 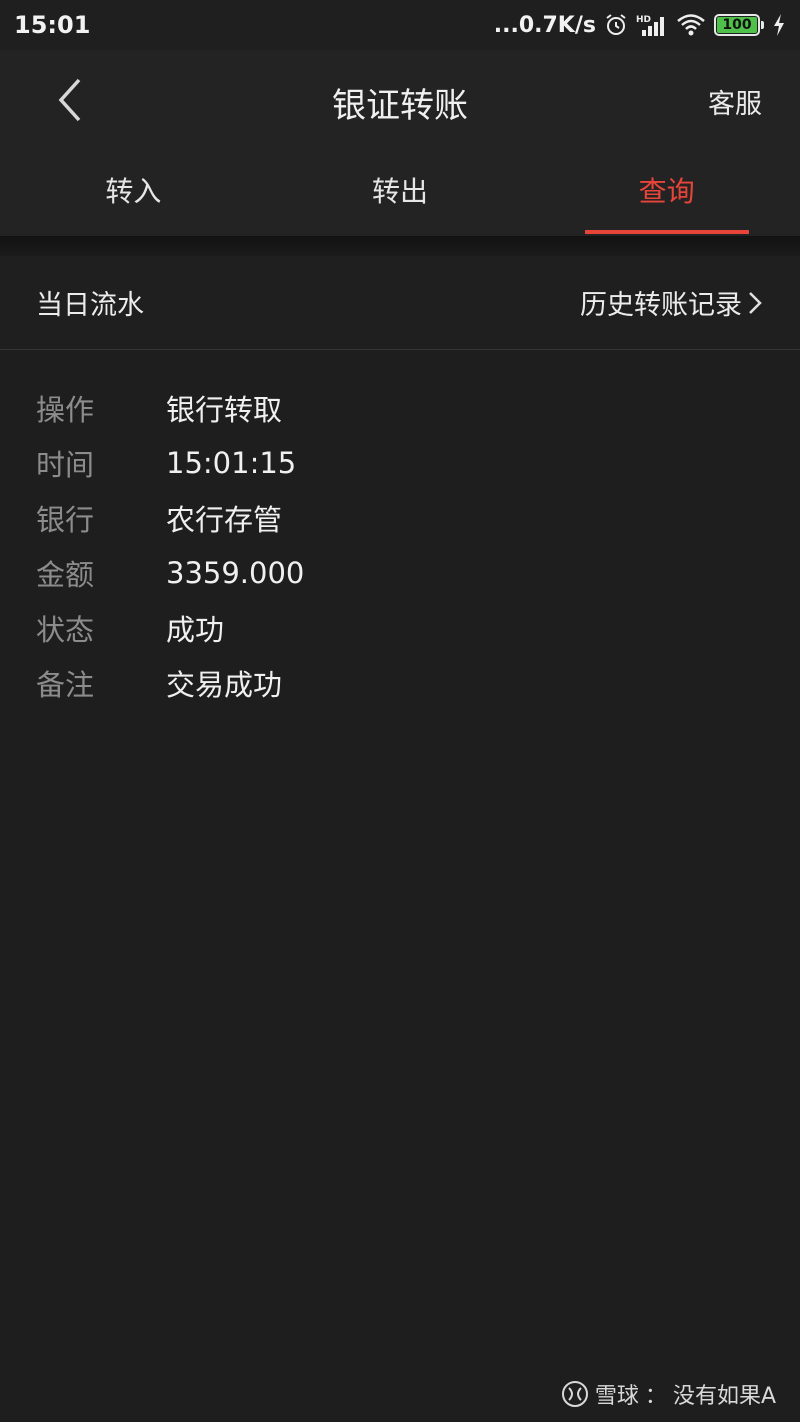 What do you see at coordinates (400, 106) in the screenshot?
I see `page-title: 银证转账` at bounding box center [400, 106].